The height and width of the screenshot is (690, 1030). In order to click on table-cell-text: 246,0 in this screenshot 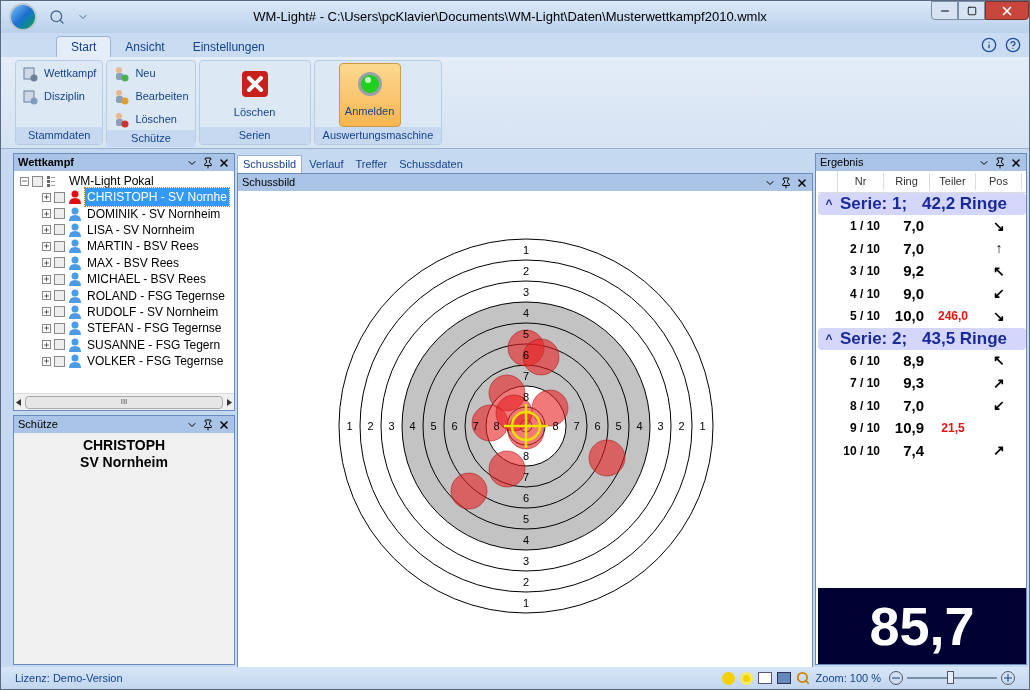, I will do `click(953, 317)`.